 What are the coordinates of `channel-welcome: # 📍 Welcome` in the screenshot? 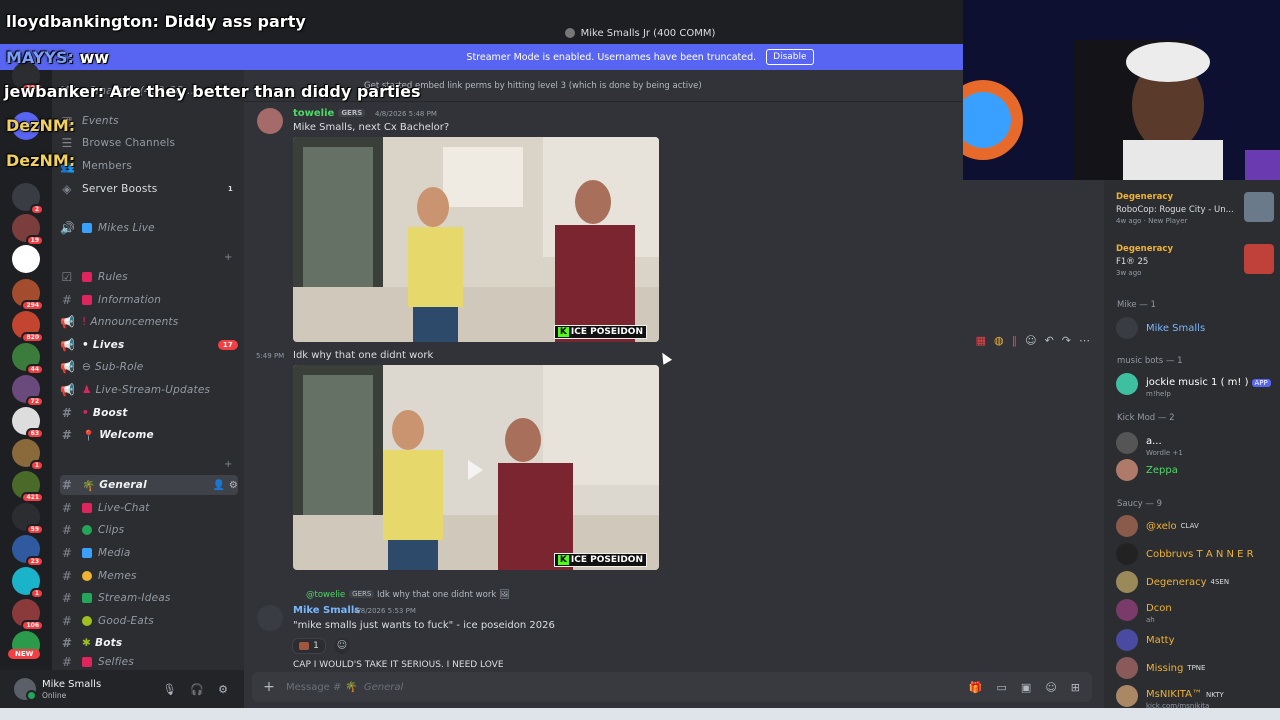 It's located at (149, 435).